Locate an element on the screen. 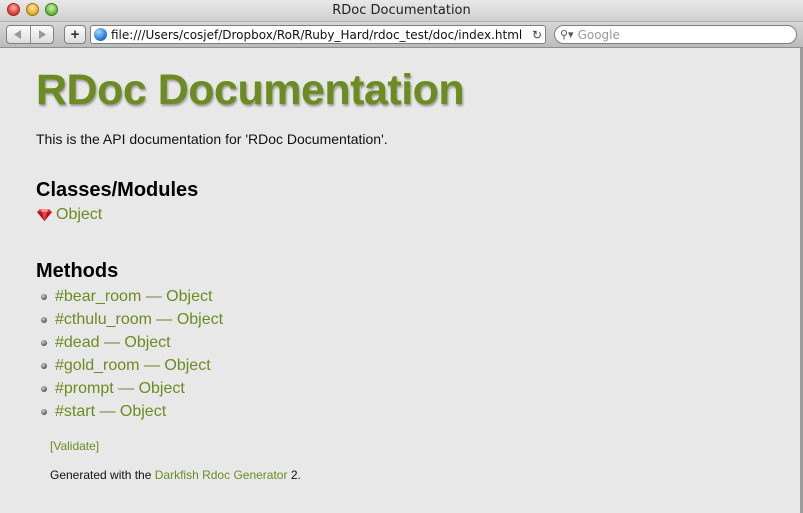 The height and width of the screenshot is (513, 803). forward-button is located at coordinates (41, 34).